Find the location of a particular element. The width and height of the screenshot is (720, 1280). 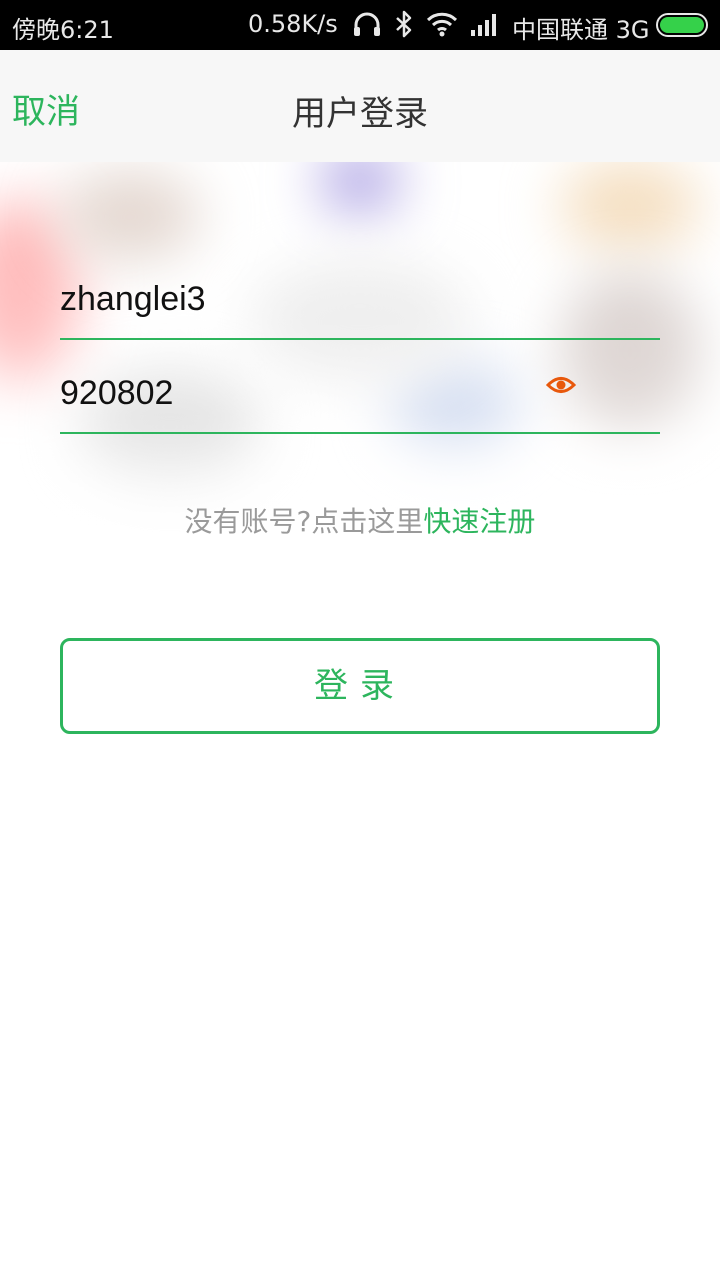

carrier-label: 中国联通 3G is located at coordinates (581, 30).